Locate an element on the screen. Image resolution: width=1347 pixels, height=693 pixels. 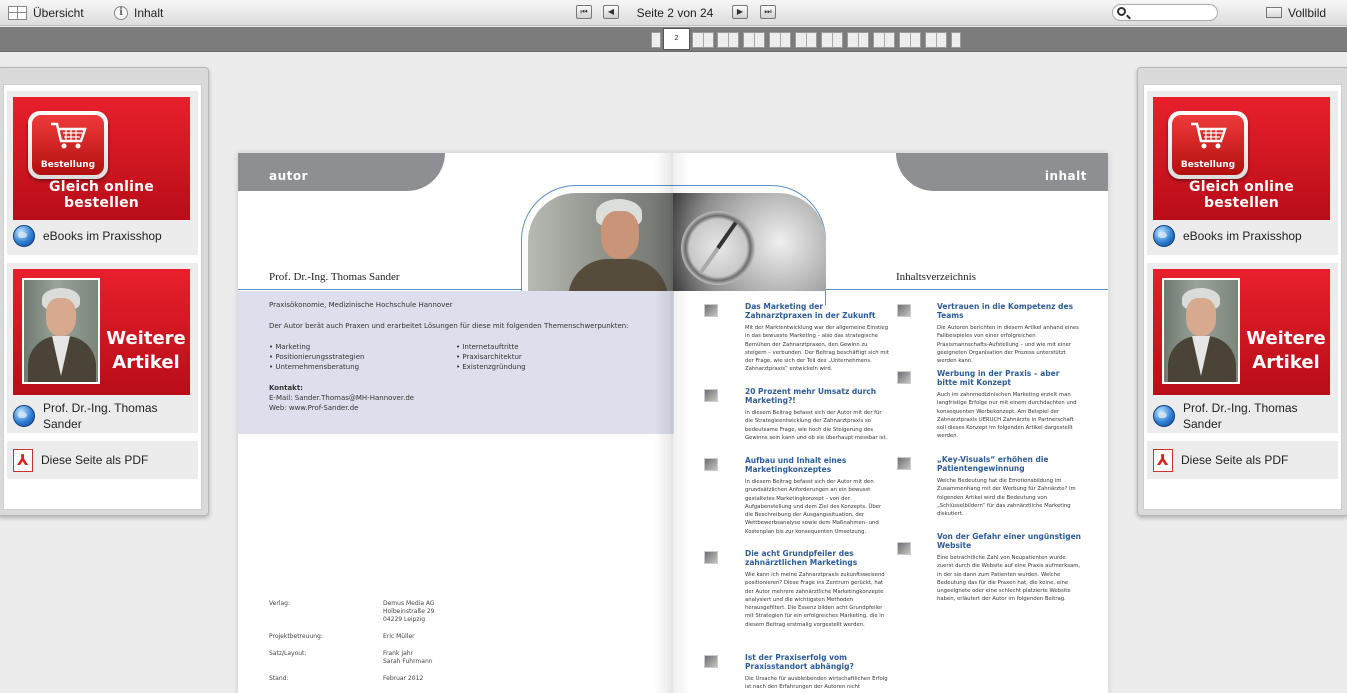
imprint-row: Projektbetreuung: Eric Müller is located at coordinates (342, 636).